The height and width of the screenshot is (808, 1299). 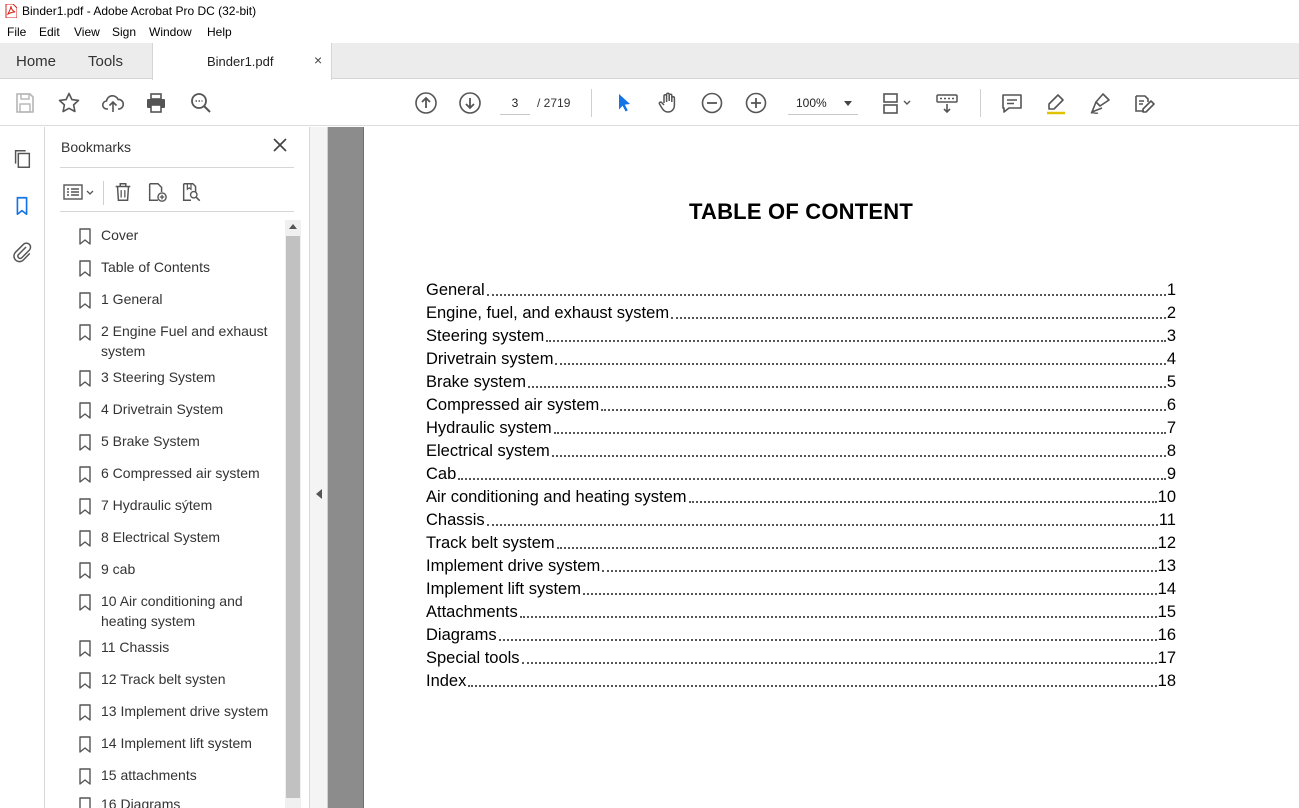 What do you see at coordinates (124, 32) in the screenshot?
I see `menu-sign: Sign` at bounding box center [124, 32].